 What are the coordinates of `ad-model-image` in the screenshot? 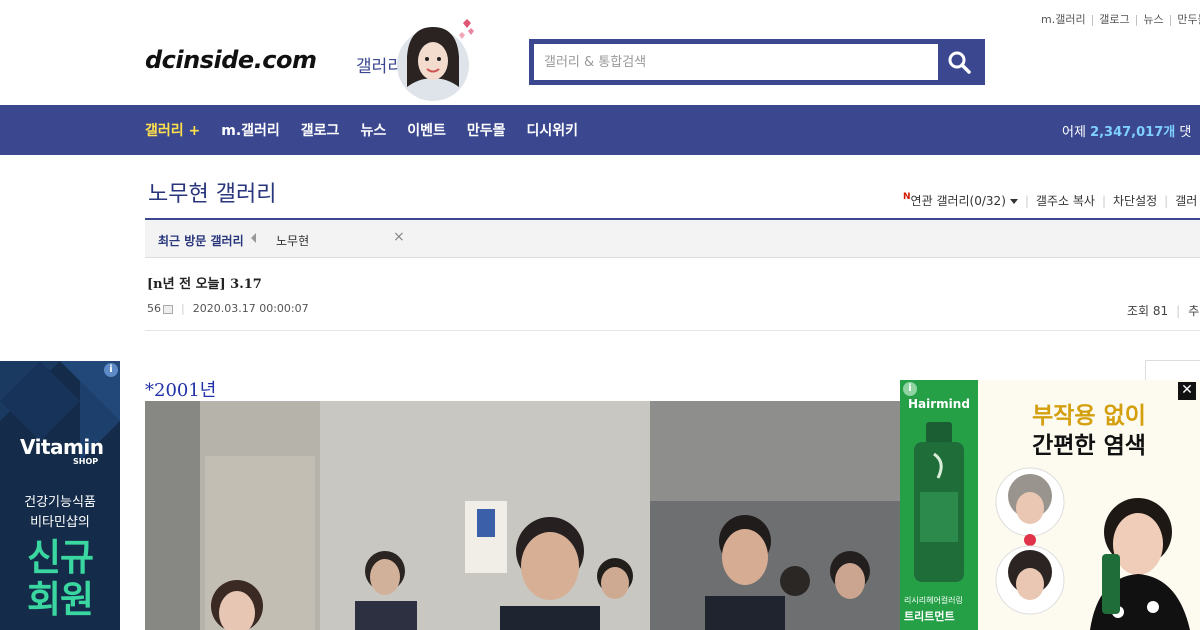 It's located at (1092, 548).